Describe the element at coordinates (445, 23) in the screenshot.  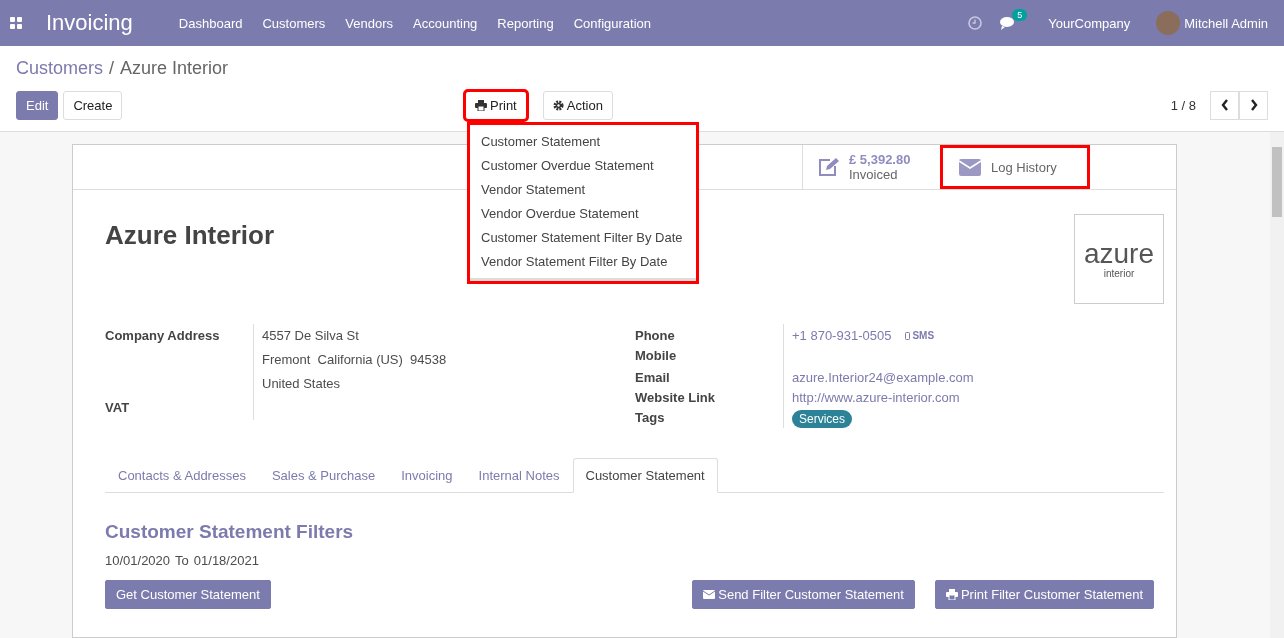
I see `menu-item: Accounting` at that location.